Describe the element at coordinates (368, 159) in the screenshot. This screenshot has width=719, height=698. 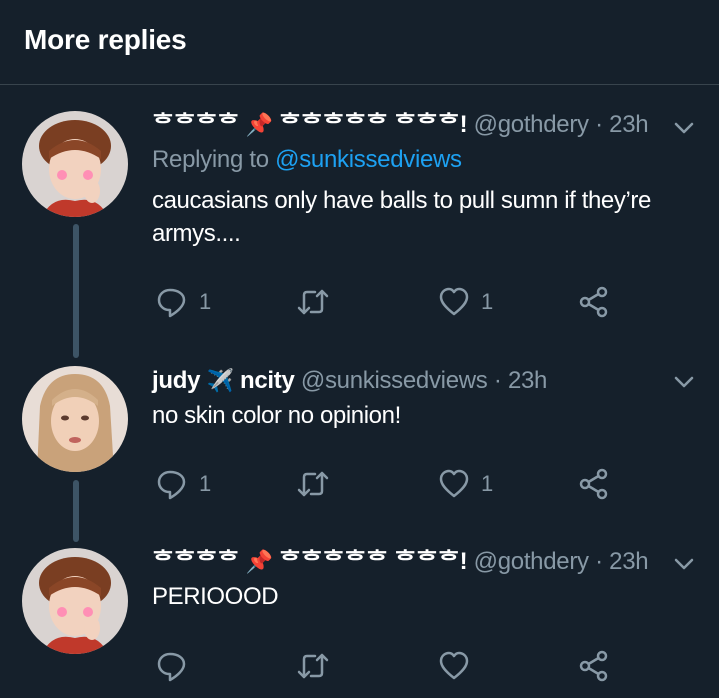
I see `replying-to-link: @sunkissedviews` at that location.